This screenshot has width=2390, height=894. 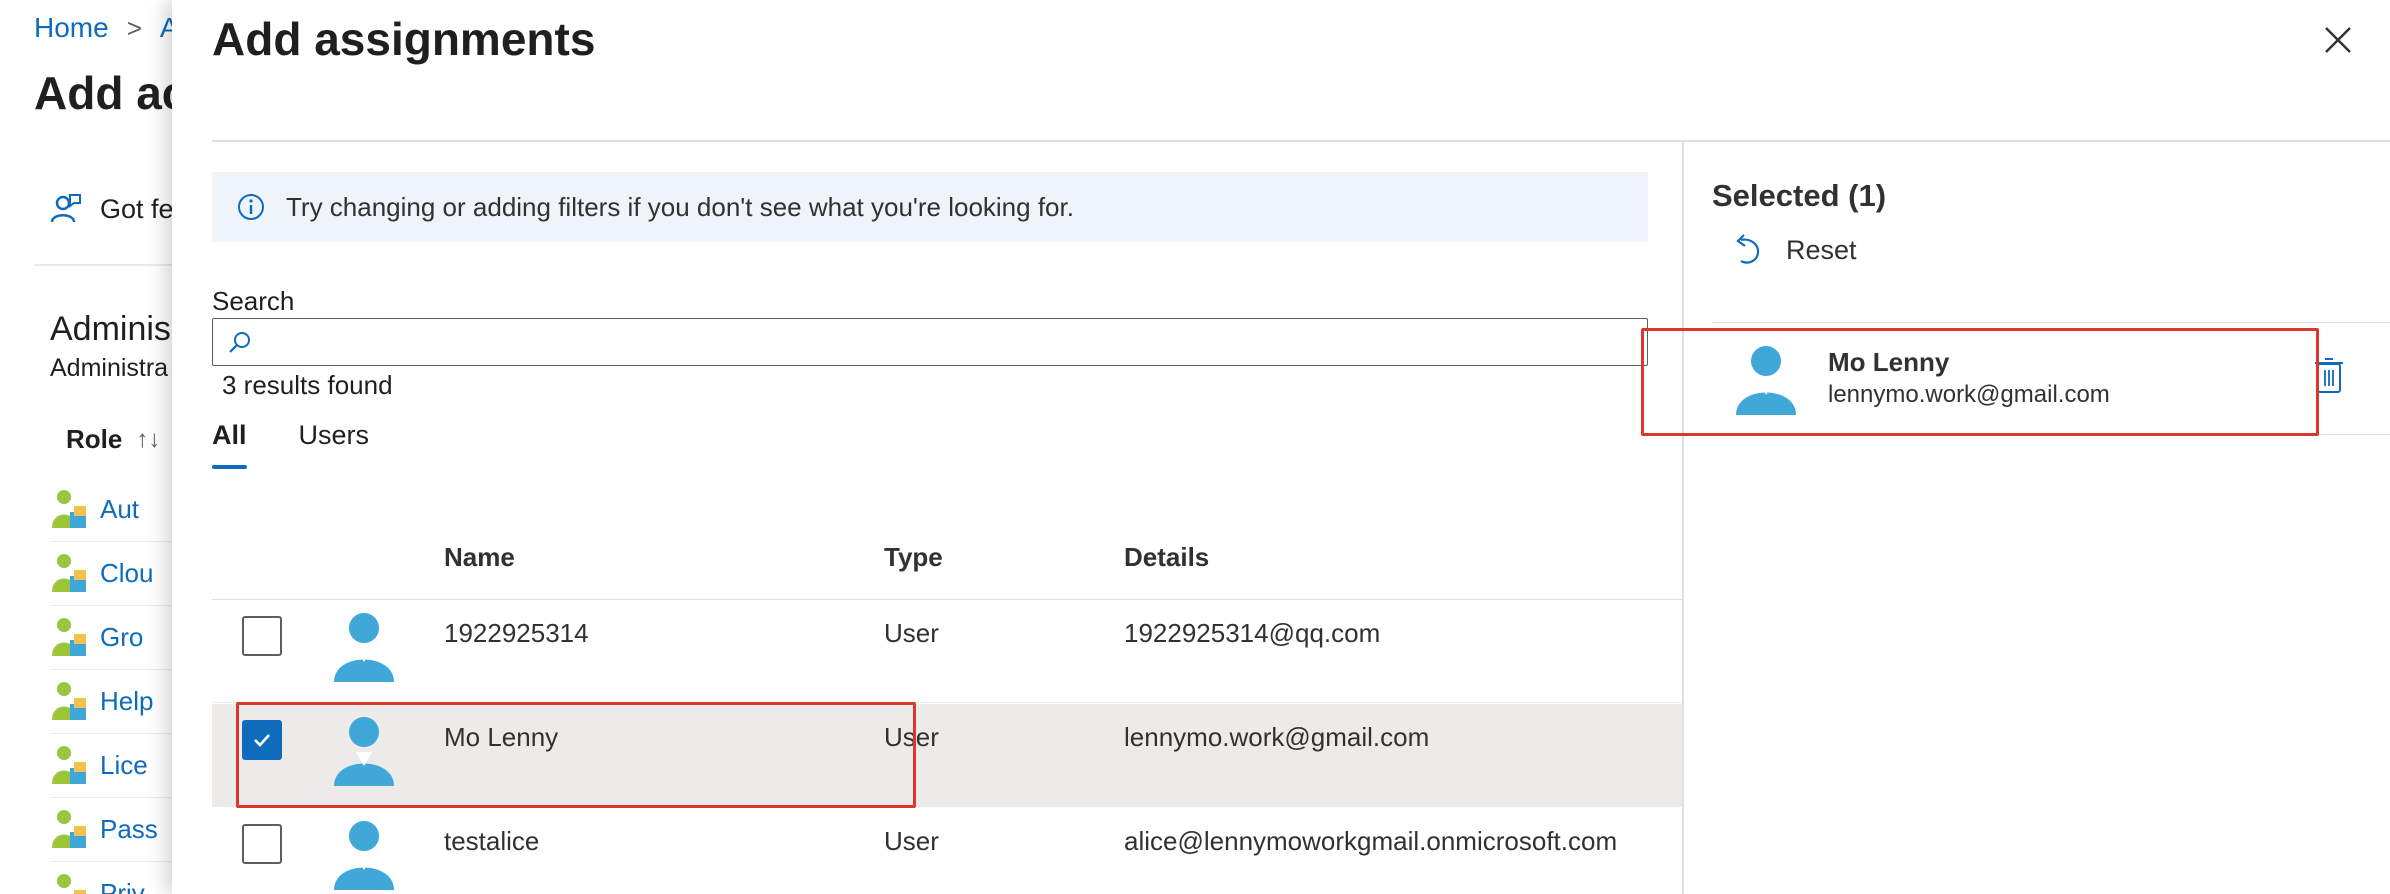 What do you see at coordinates (334, 444) in the screenshot?
I see `tab-users: Users` at bounding box center [334, 444].